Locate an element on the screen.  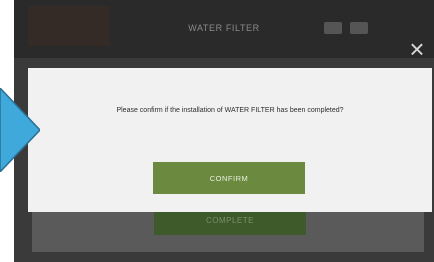
confirm-button: CONFIRM is located at coordinates (229, 178).